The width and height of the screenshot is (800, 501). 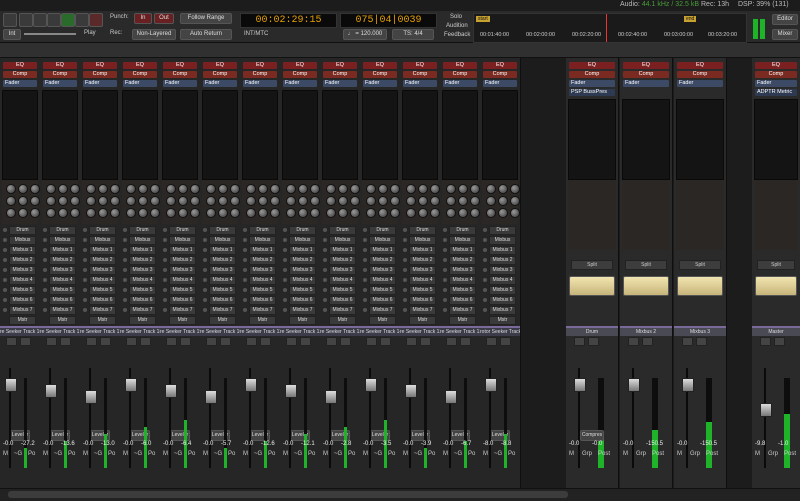 What do you see at coordinates (154, 34) in the screenshot?
I see `rec-mode-select: Non-Layered` at bounding box center [154, 34].